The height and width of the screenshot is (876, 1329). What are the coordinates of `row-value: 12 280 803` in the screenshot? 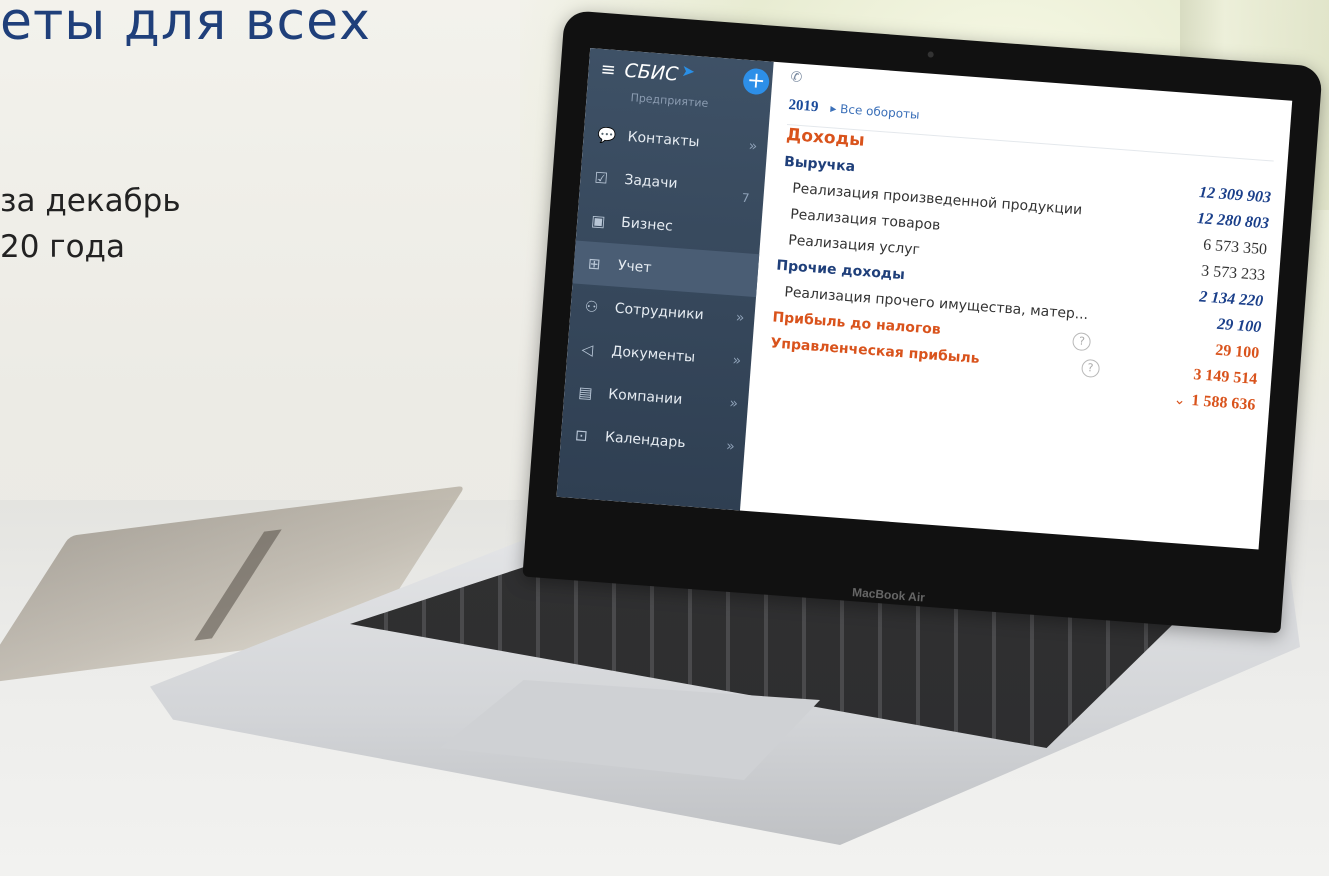 It's located at (1233, 221).